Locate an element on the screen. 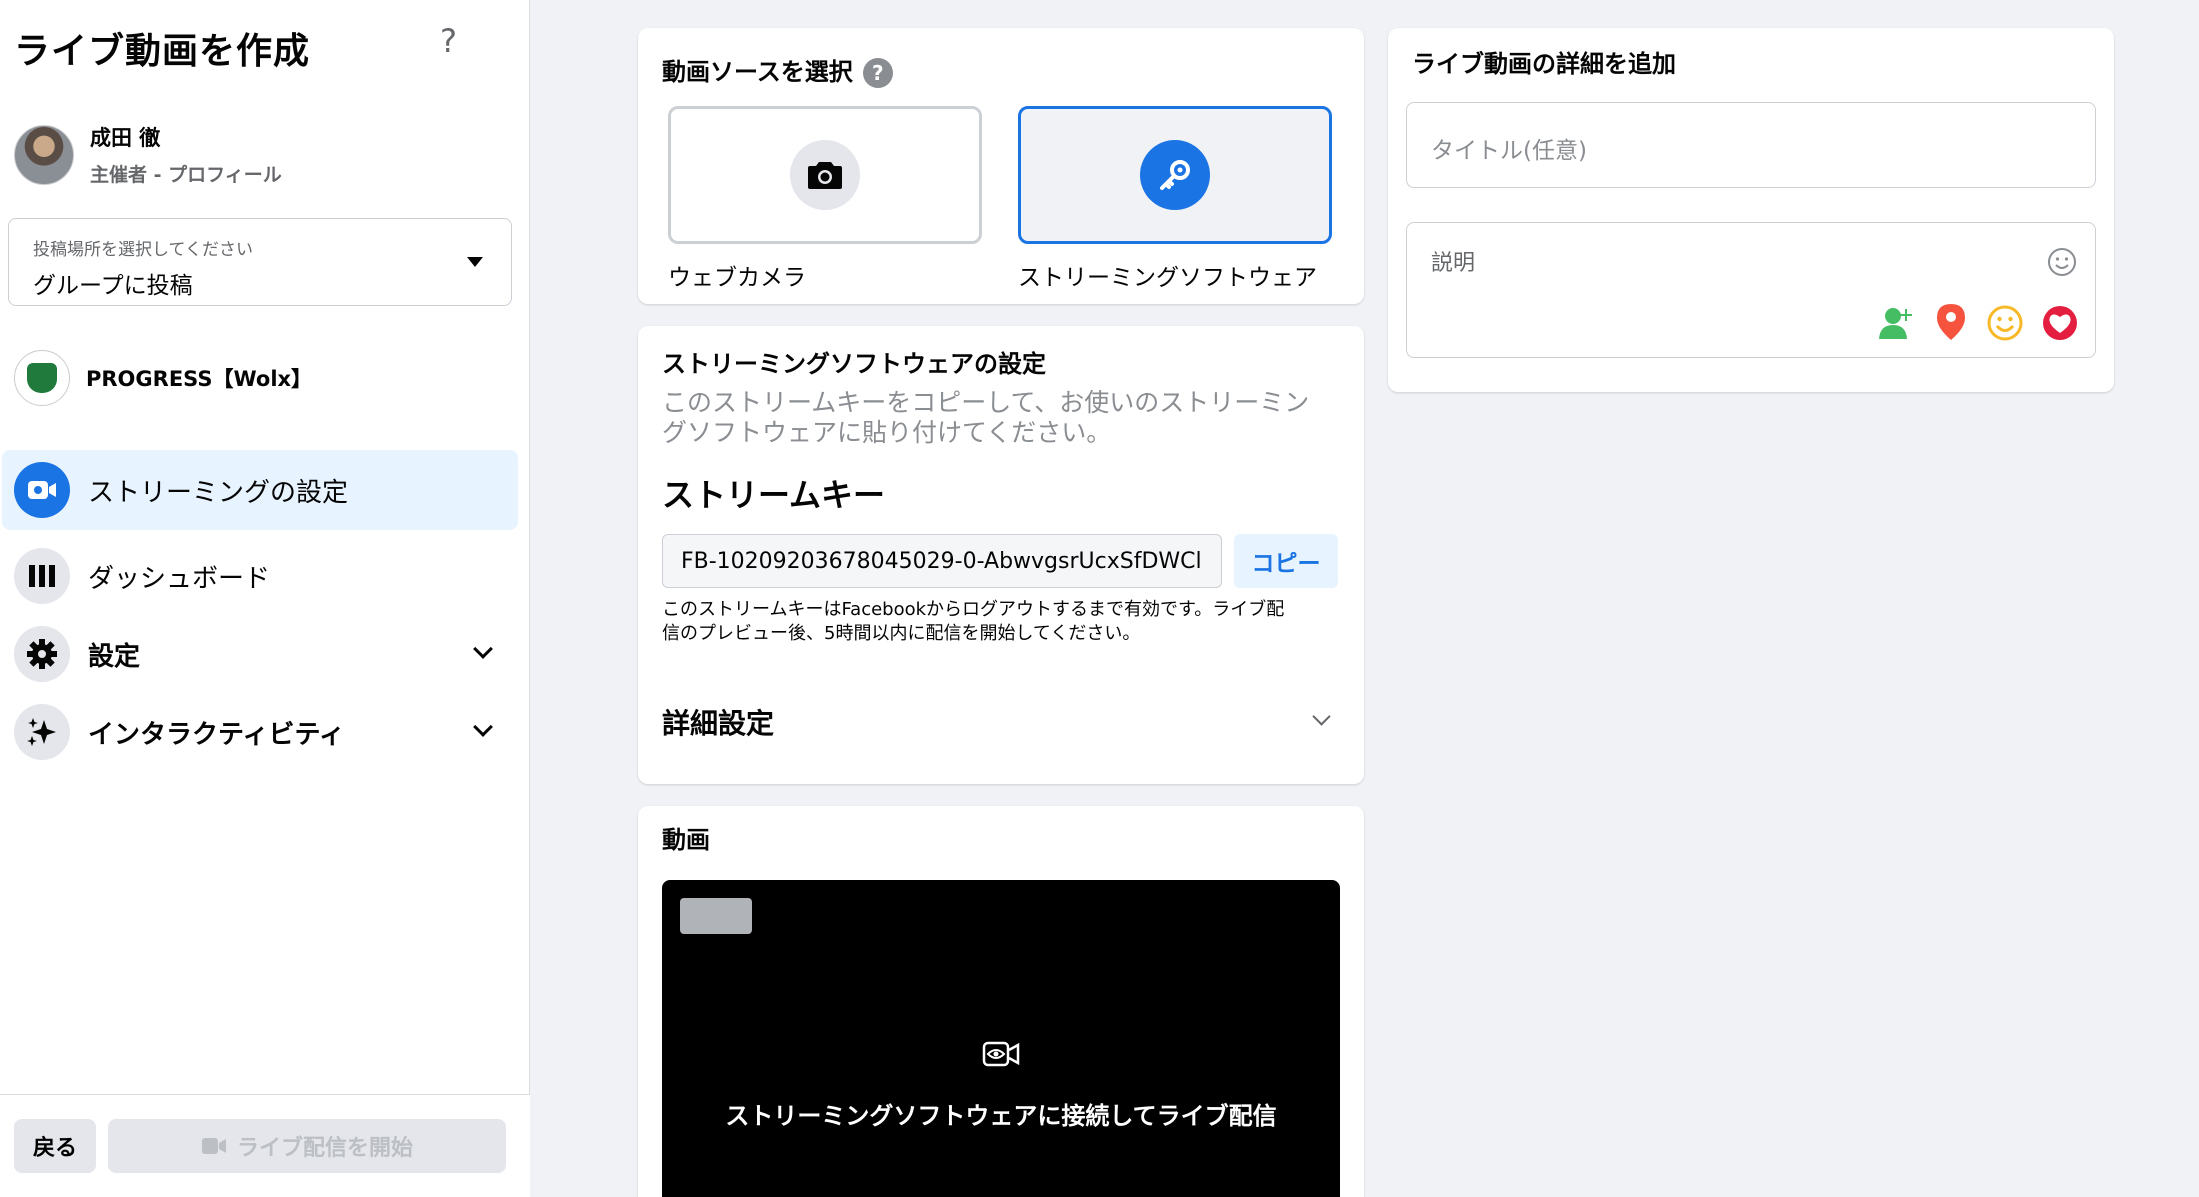 The image size is (2199, 1197). sparkle-icon is located at coordinates (42, 732).